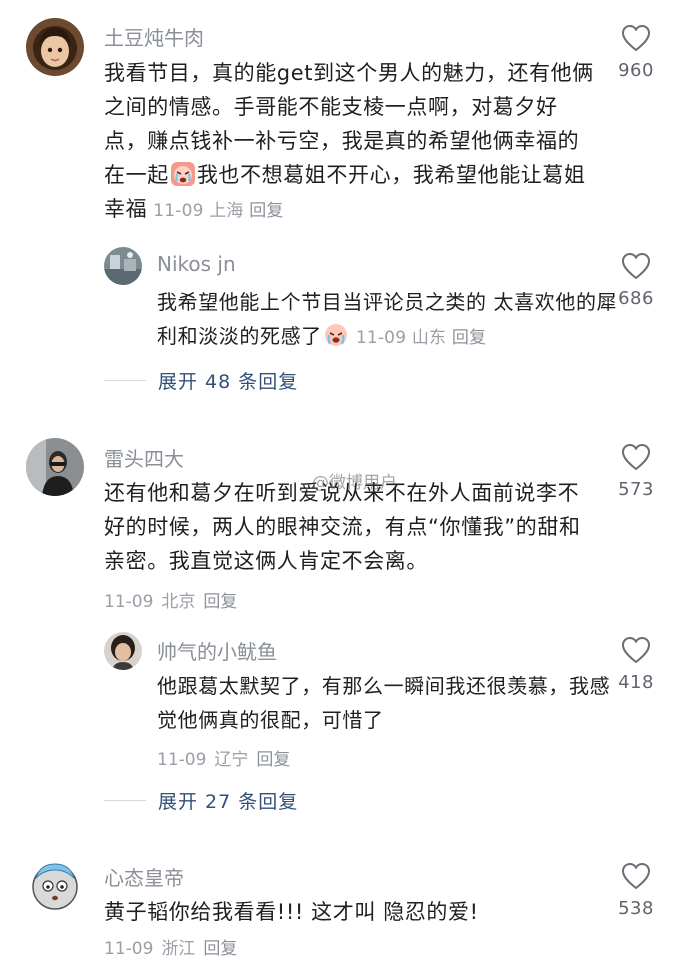 This screenshot has width=690, height=964. What do you see at coordinates (178, 949) in the screenshot?
I see `comment-location: 浙江` at bounding box center [178, 949].